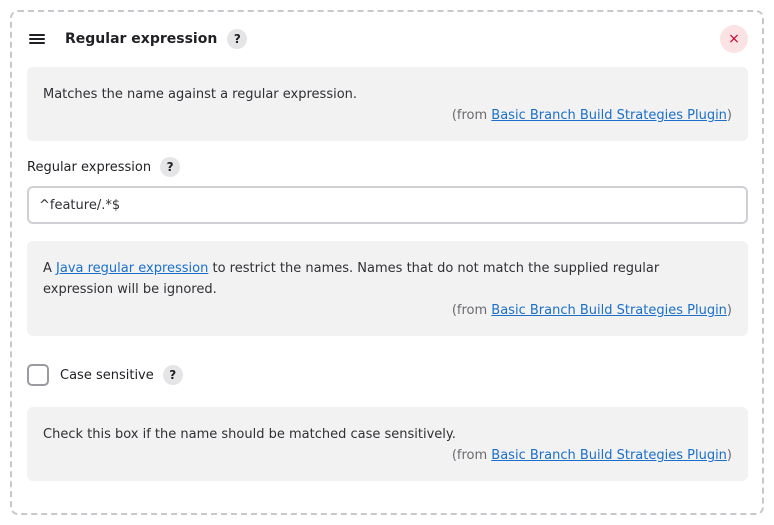 This screenshot has width=774, height=525. What do you see at coordinates (141, 39) in the screenshot?
I see `card-title: Regular expression` at bounding box center [141, 39].